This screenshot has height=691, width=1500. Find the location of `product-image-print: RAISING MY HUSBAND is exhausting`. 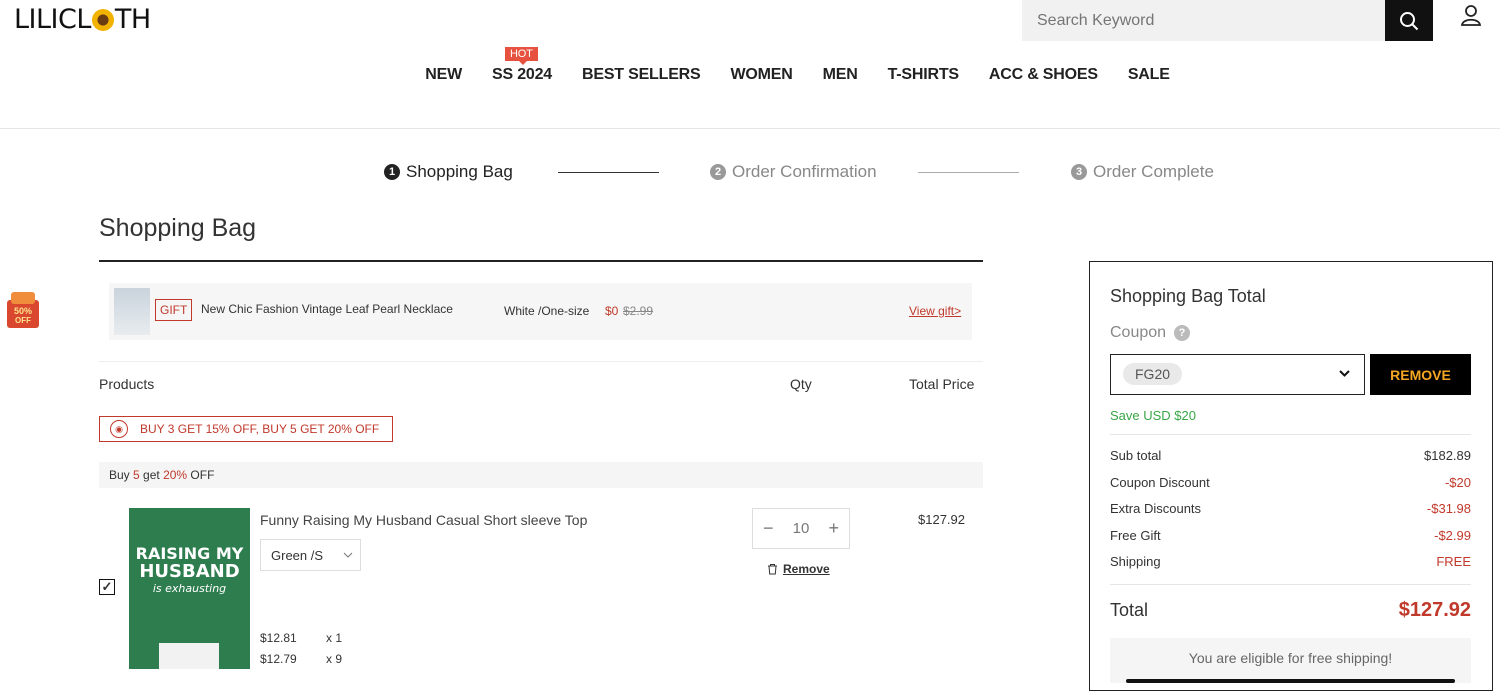

product-image-print: RAISING MY HUSBAND is exhausting is located at coordinates (189, 571).